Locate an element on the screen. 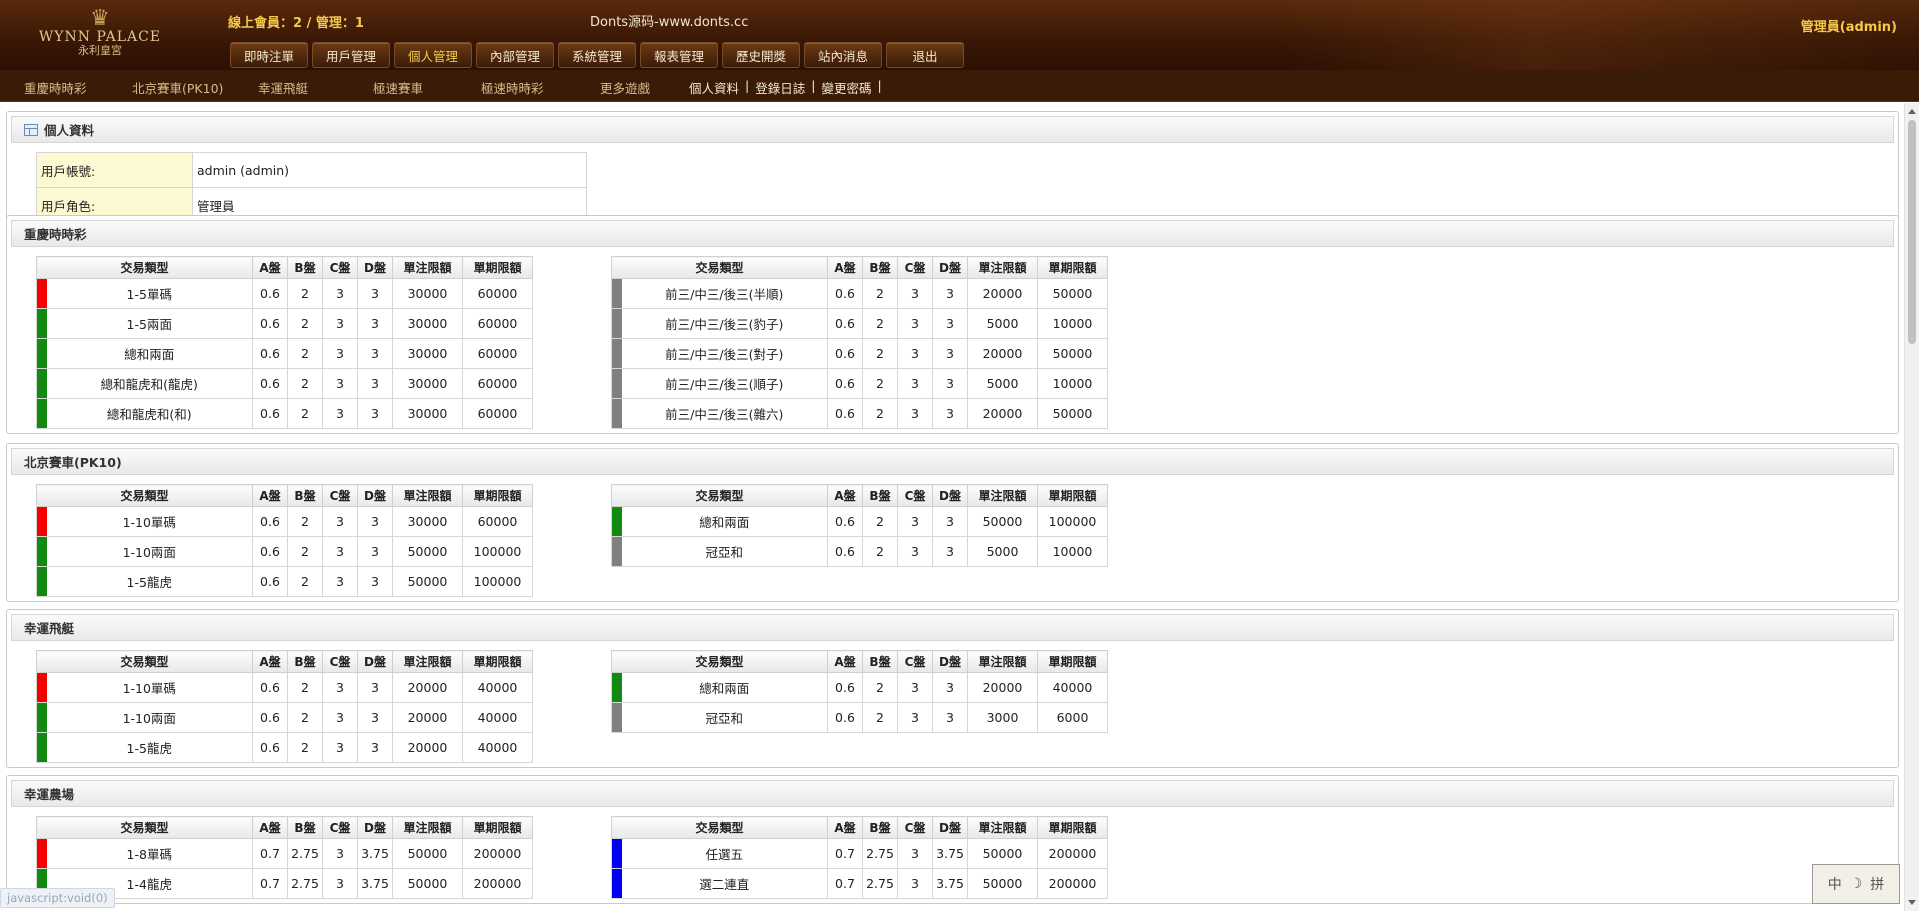 Image resolution: width=1919 pixels, height=911 pixels. bet-type-name: 1-10單碼 is located at coordinates (149, 521).